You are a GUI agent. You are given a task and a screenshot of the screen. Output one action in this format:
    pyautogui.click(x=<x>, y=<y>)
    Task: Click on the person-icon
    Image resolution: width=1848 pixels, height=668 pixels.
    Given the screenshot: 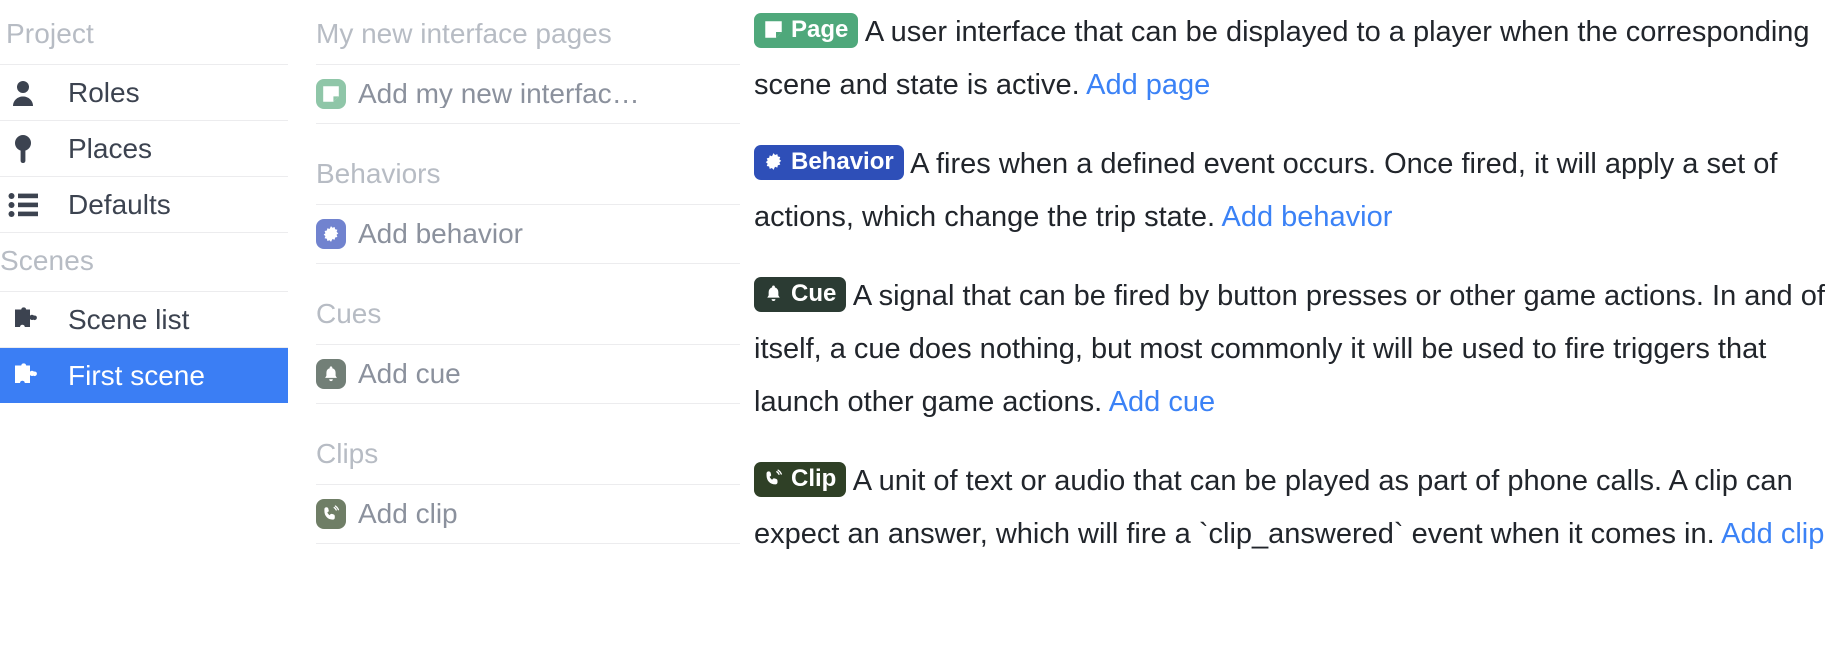 What is the action you would take?
    pyautogui.click(x=23, y=93)
    